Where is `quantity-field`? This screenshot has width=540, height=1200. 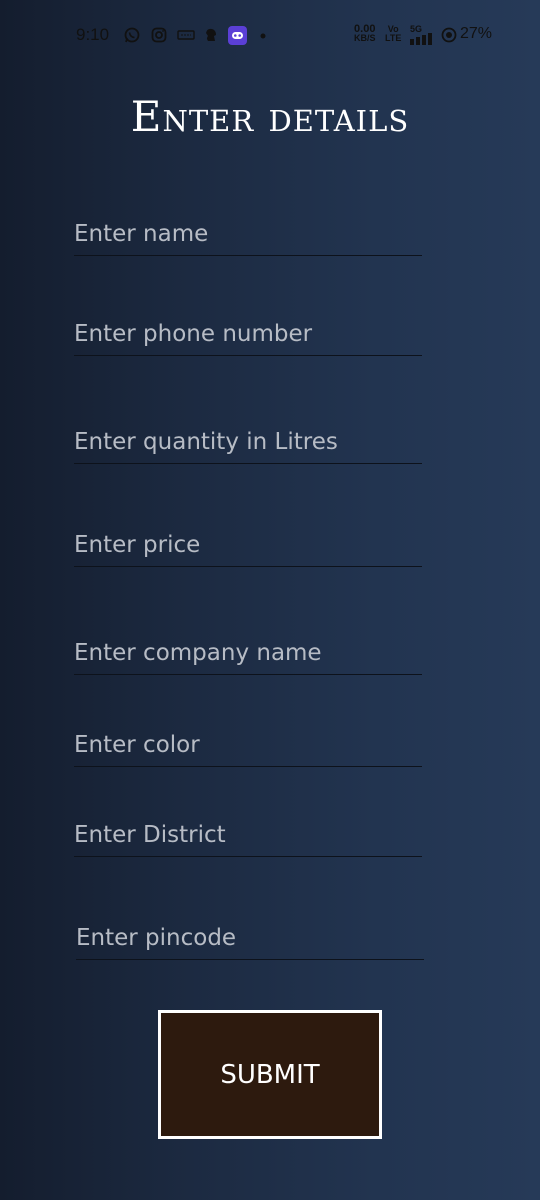
quantity-field is located at coordinates (248, 442).